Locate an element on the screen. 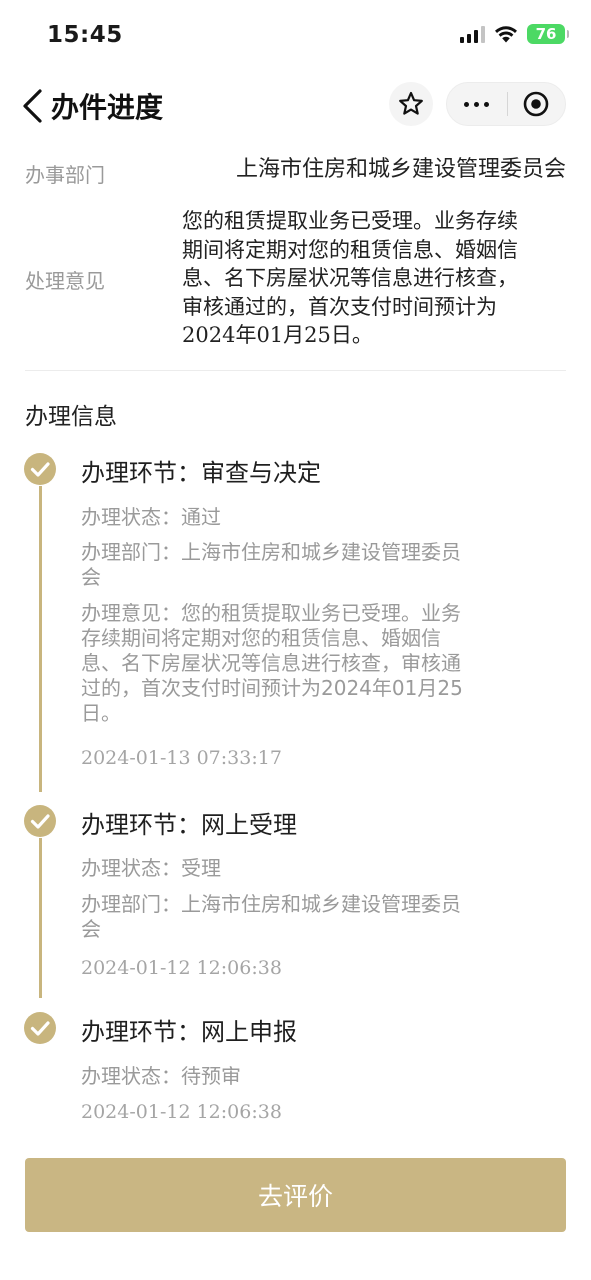 The image size is (591, 1280). opinion-line: 您的租赁提取业务已受理。业务存续 is located at coordinates (350, 221).